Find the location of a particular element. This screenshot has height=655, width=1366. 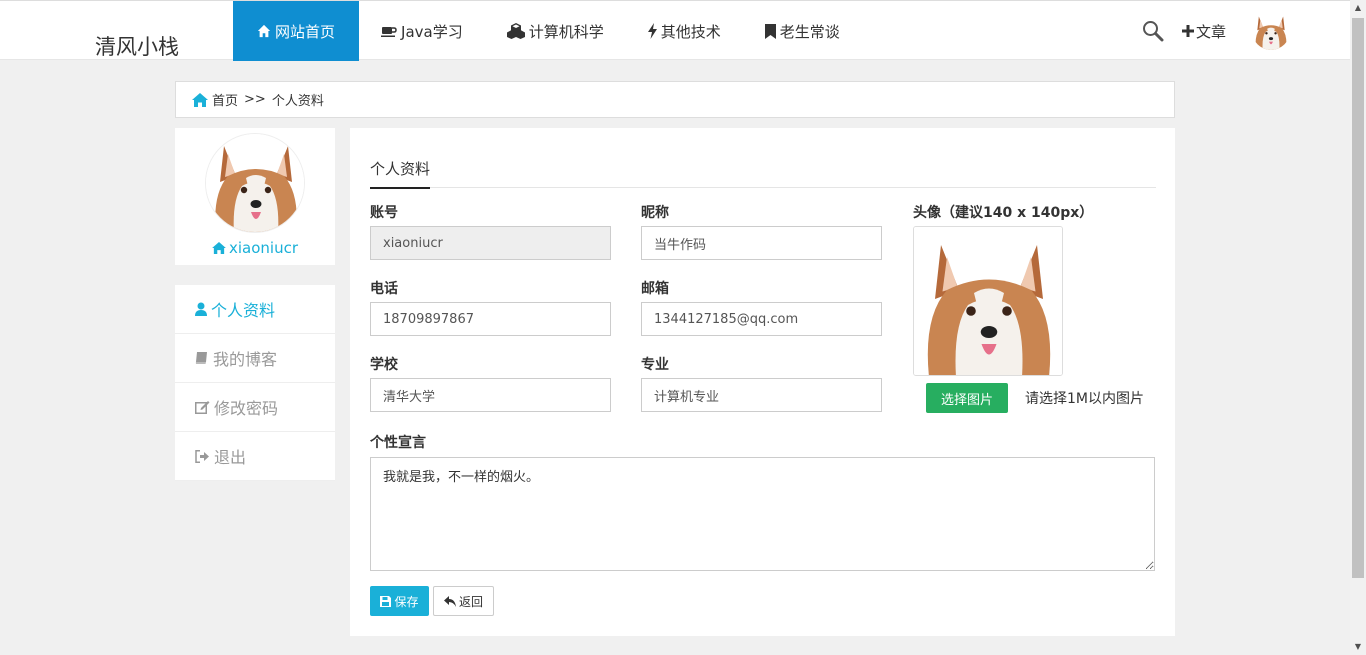

panel-tabs: 个人资料 is located at coordinates (763, 173).